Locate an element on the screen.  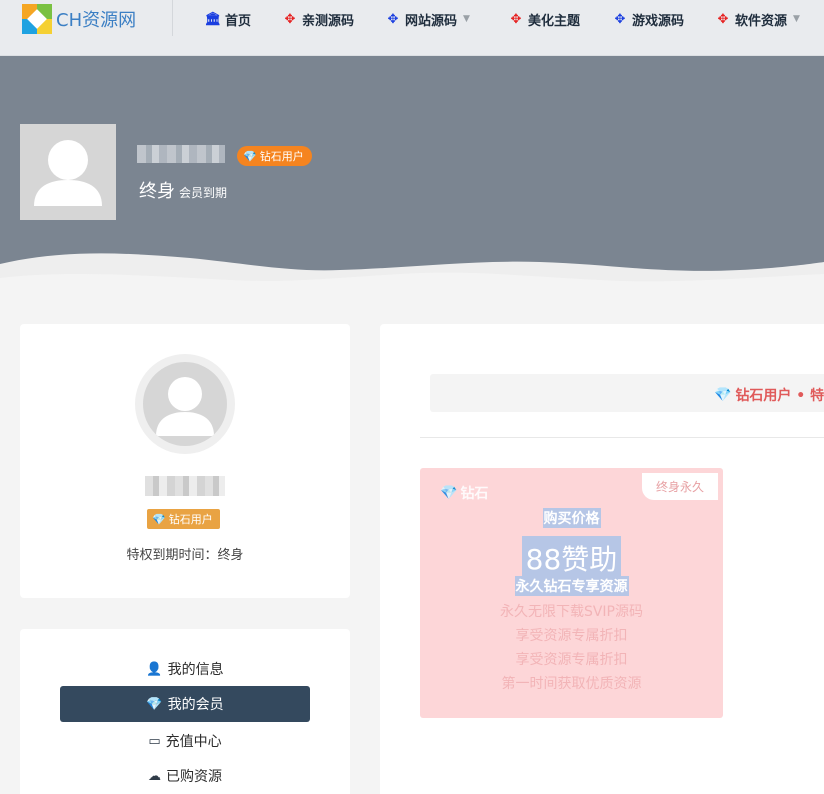
user-menu: 👤 我的信息 💎 我的会员 ▭ 充值中心 ☁ 已购资源 is located at coordinates (185, 711).